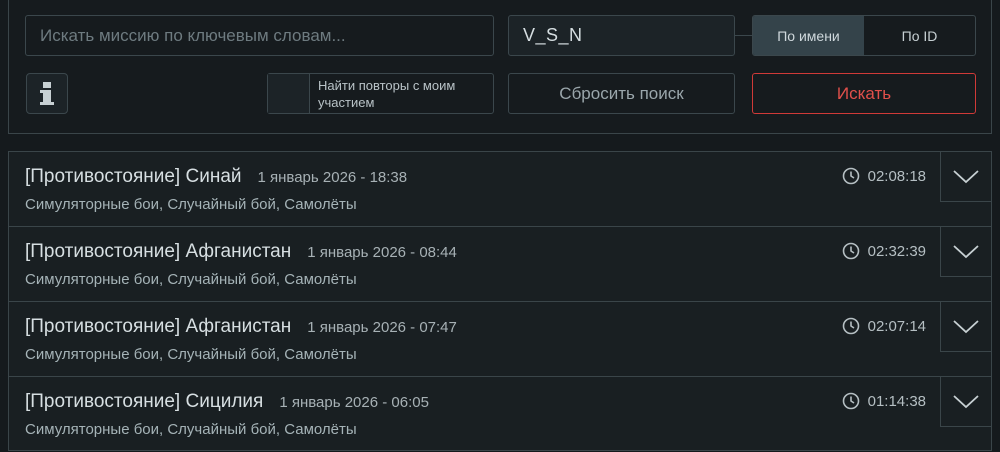  Describe the element at coordinates (382, 327) in the screenshot. I see `mission-date: 1 январь 2026 - 07:47` at that location.